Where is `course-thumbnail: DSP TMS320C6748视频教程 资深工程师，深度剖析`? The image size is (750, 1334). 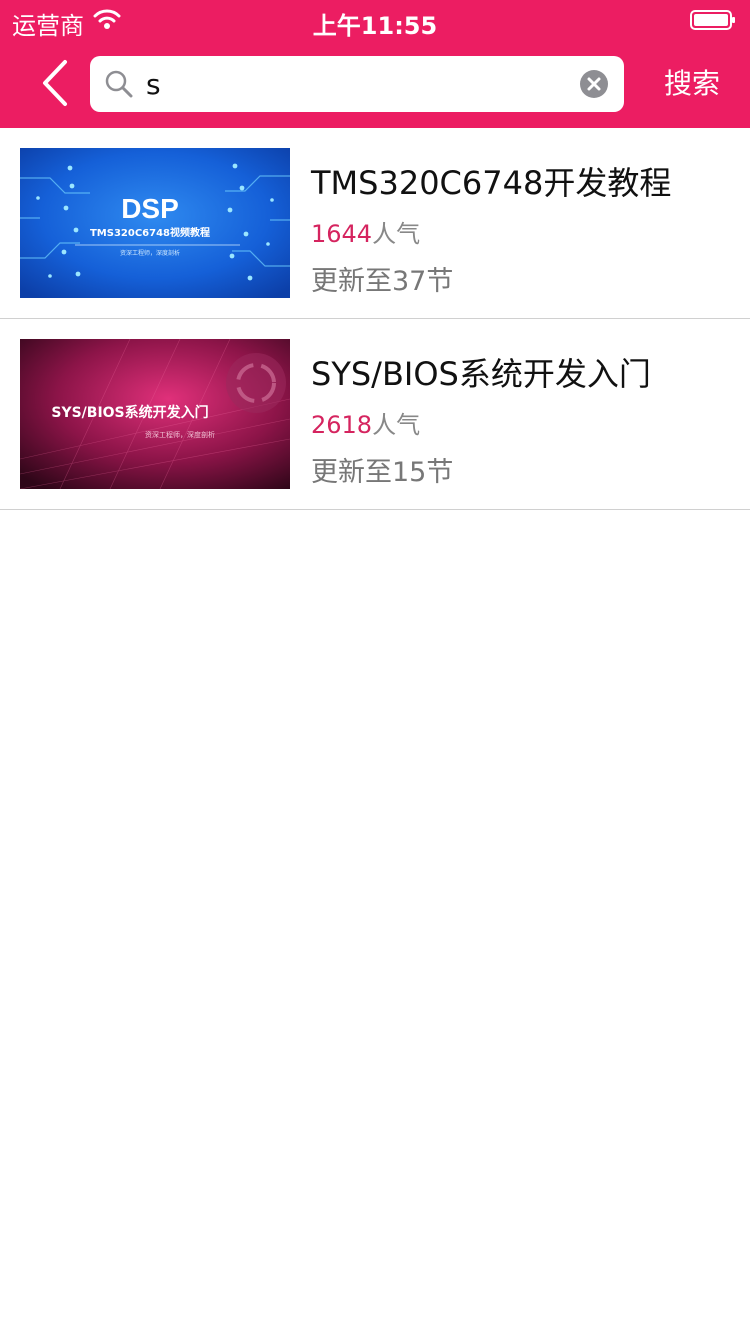 course-thumbnail: DSP TMS320C6748视频教程 资深工程师，深度剖析 is located at coordinates (155, 223).